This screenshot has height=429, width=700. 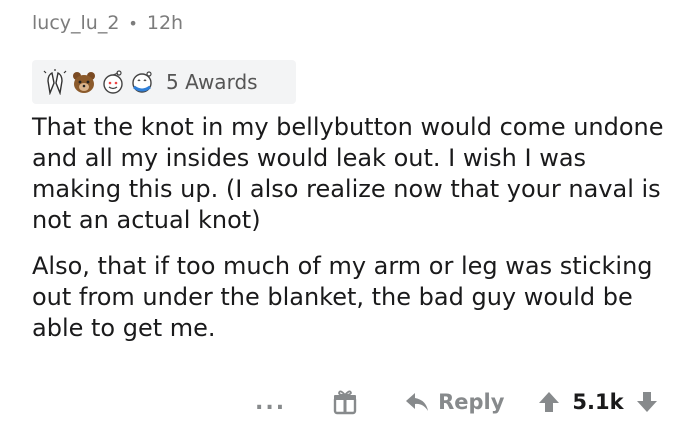 I want to click on downvote-arrow-icon, so click(x=647, y=402).